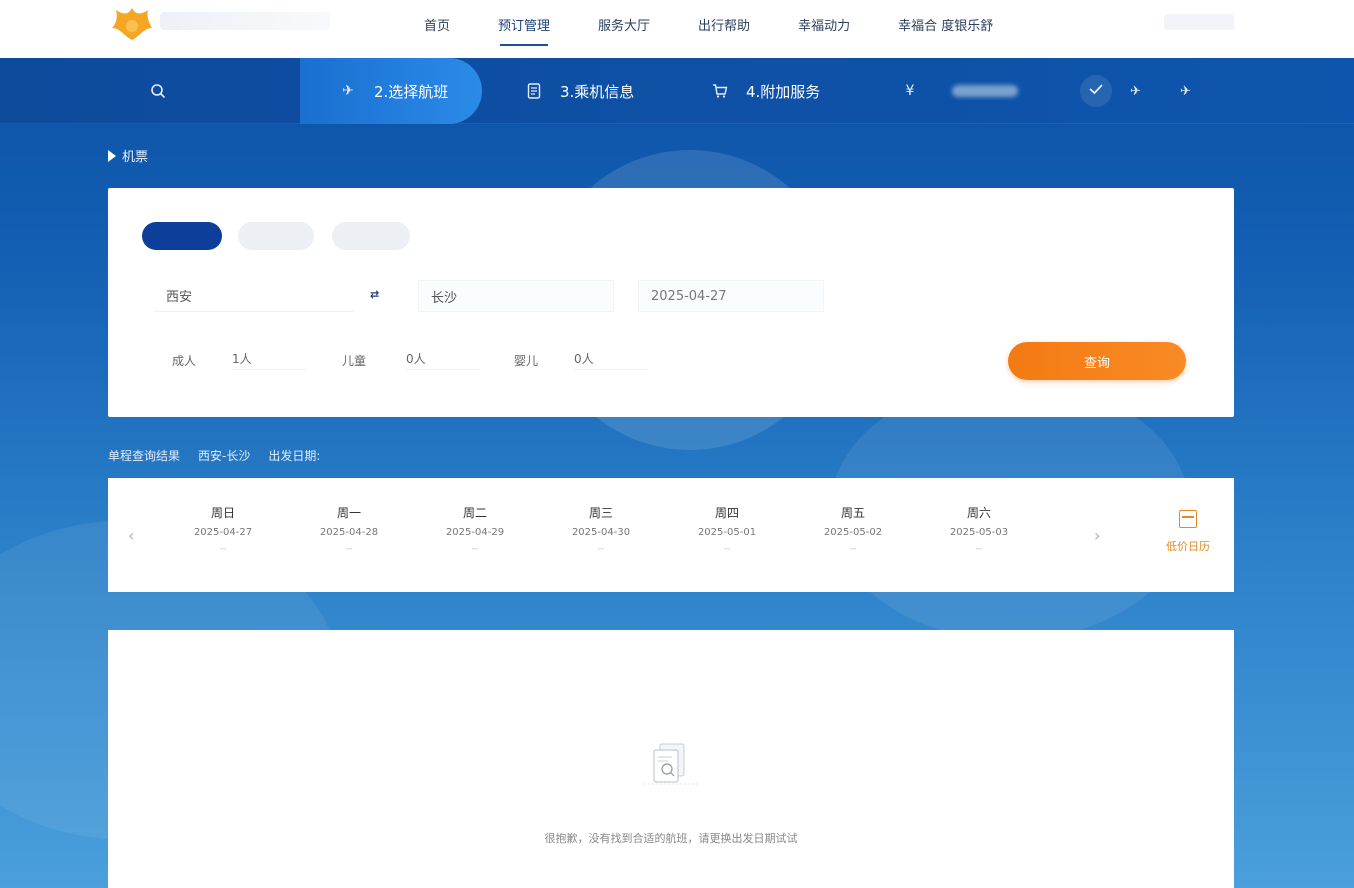 The height and width of the screenshot is (888, 1354). I want to click on caret-right-icon, so click(112, 155).